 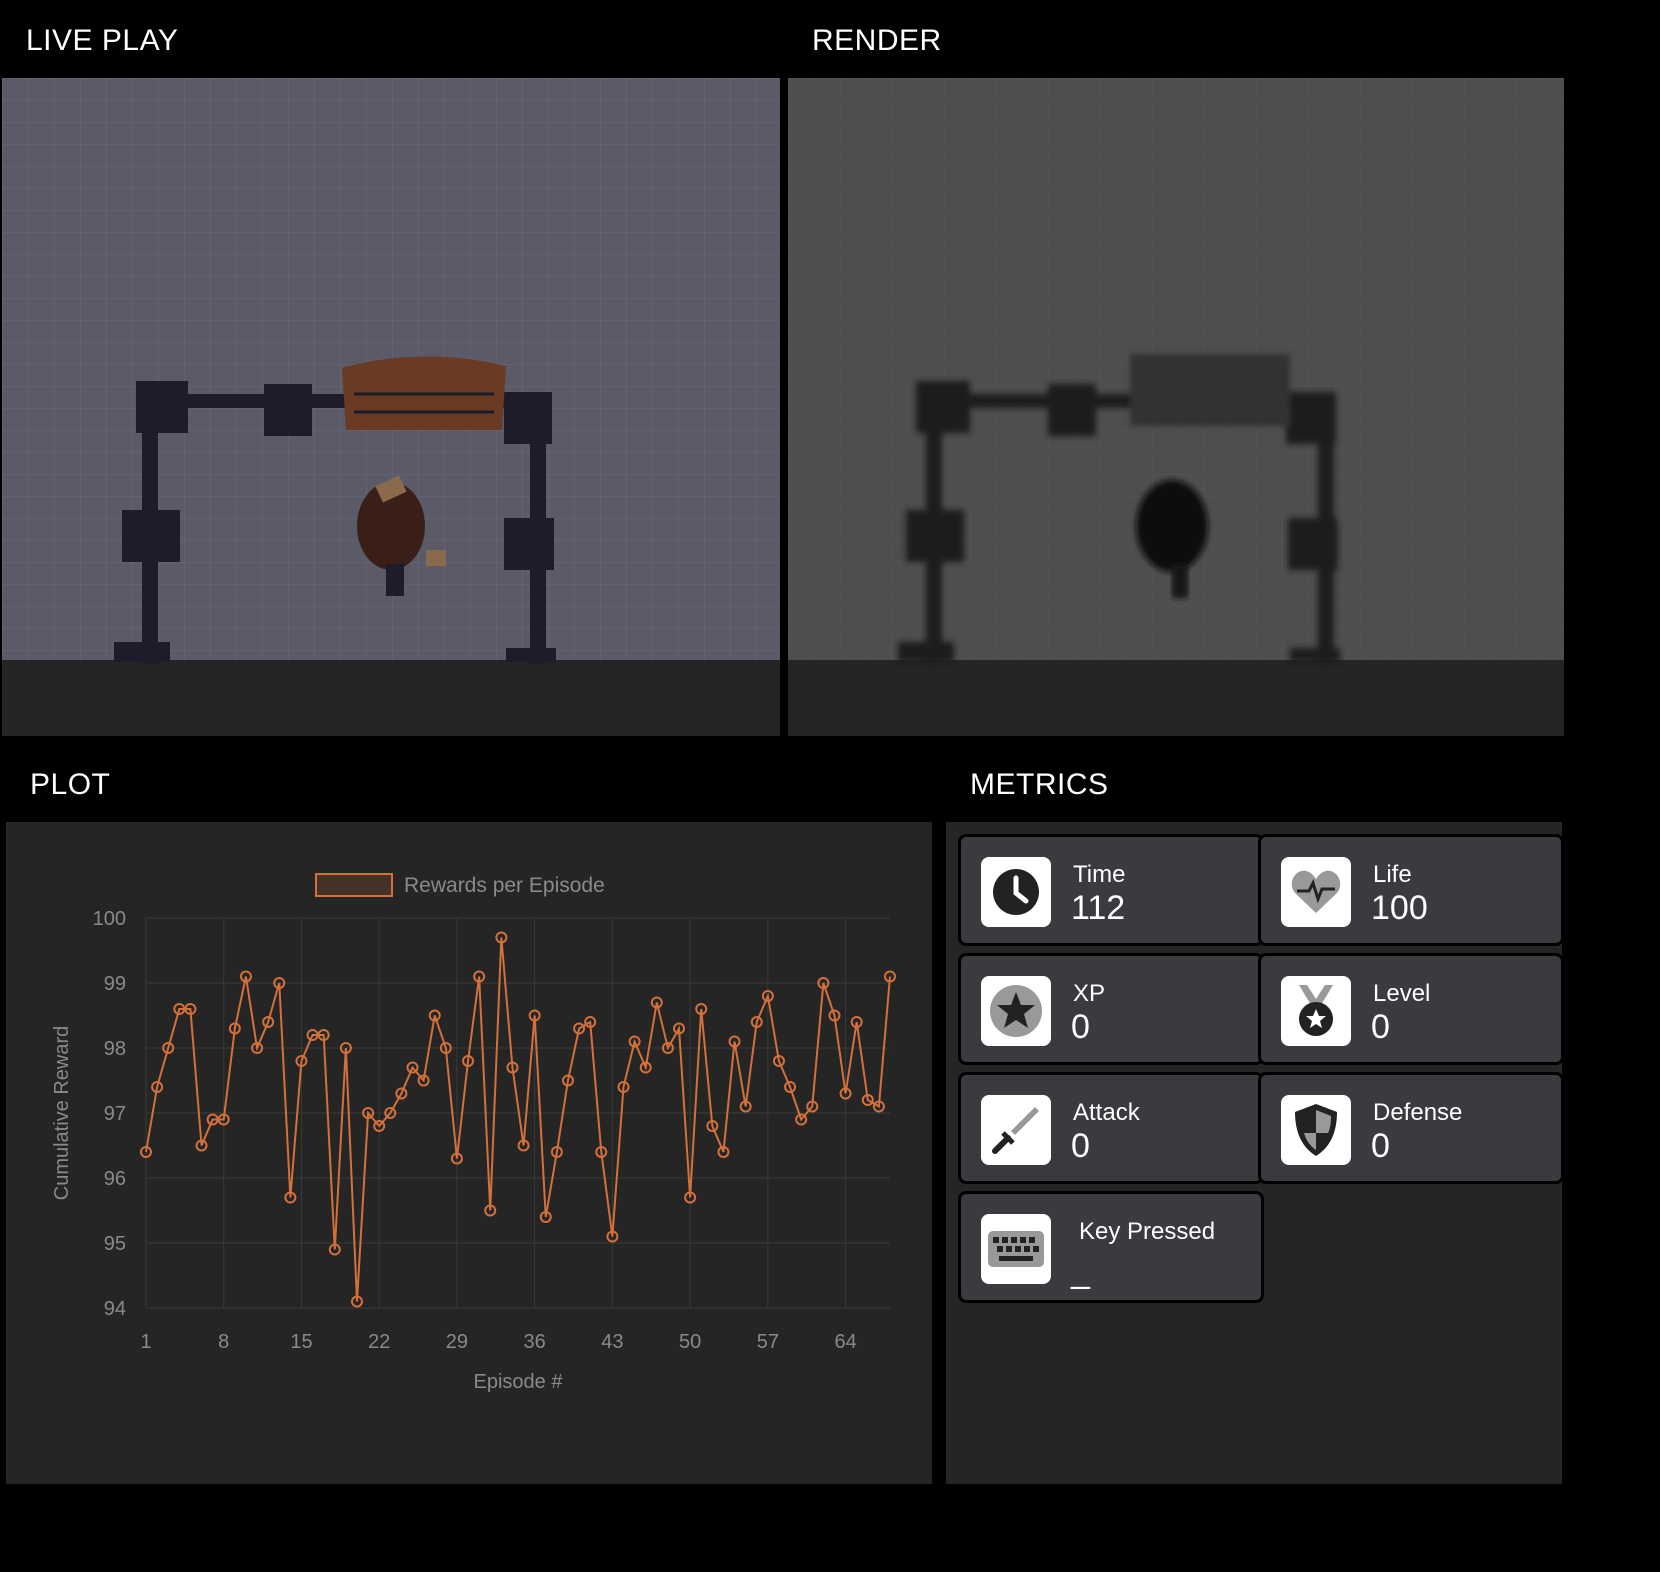 What do you see at coordinates (1016, 1130) in the screenshot?
I see `sword-icon` at bounding box center [1016, 1130].